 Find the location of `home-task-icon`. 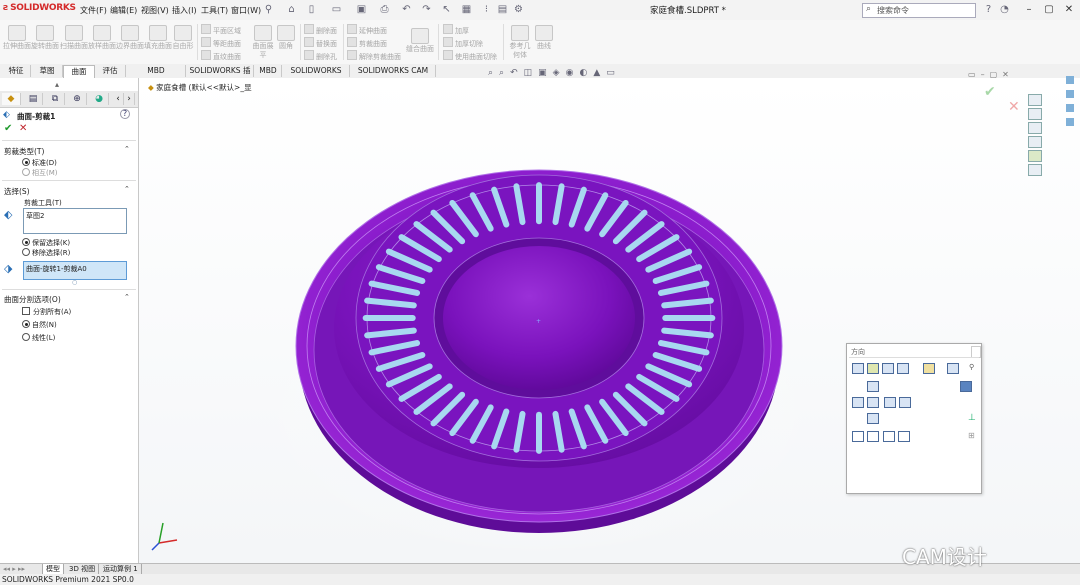

home-task-icon is located at coordinates (1035, 100).